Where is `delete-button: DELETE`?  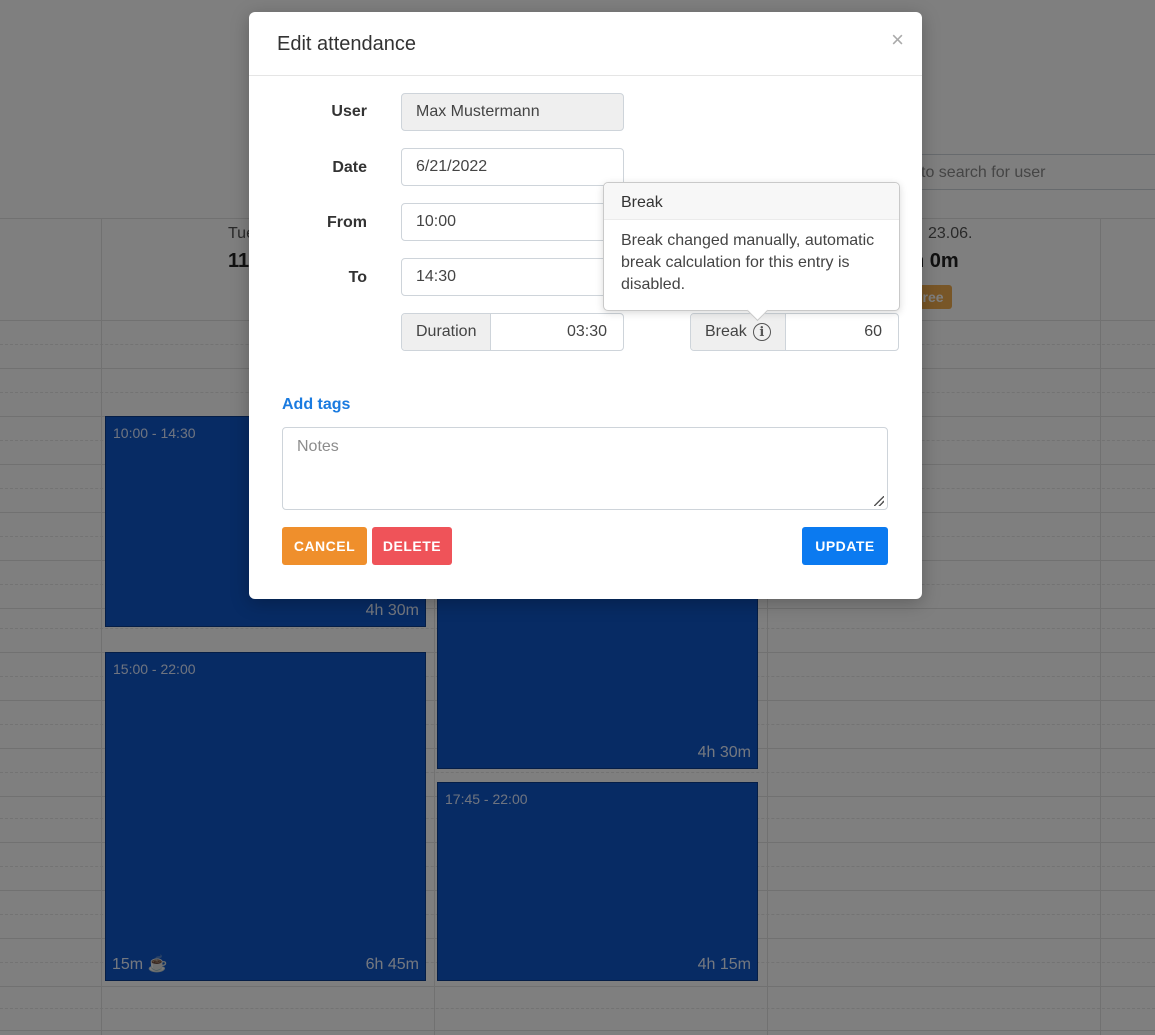
delete-button: DELETE is located at coordinates (412, 546).